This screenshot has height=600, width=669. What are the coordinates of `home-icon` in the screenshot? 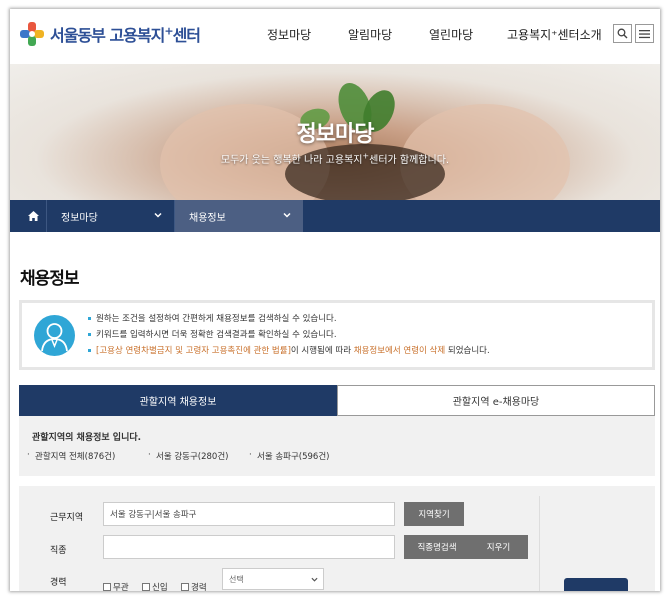 It's located at (33, 216).